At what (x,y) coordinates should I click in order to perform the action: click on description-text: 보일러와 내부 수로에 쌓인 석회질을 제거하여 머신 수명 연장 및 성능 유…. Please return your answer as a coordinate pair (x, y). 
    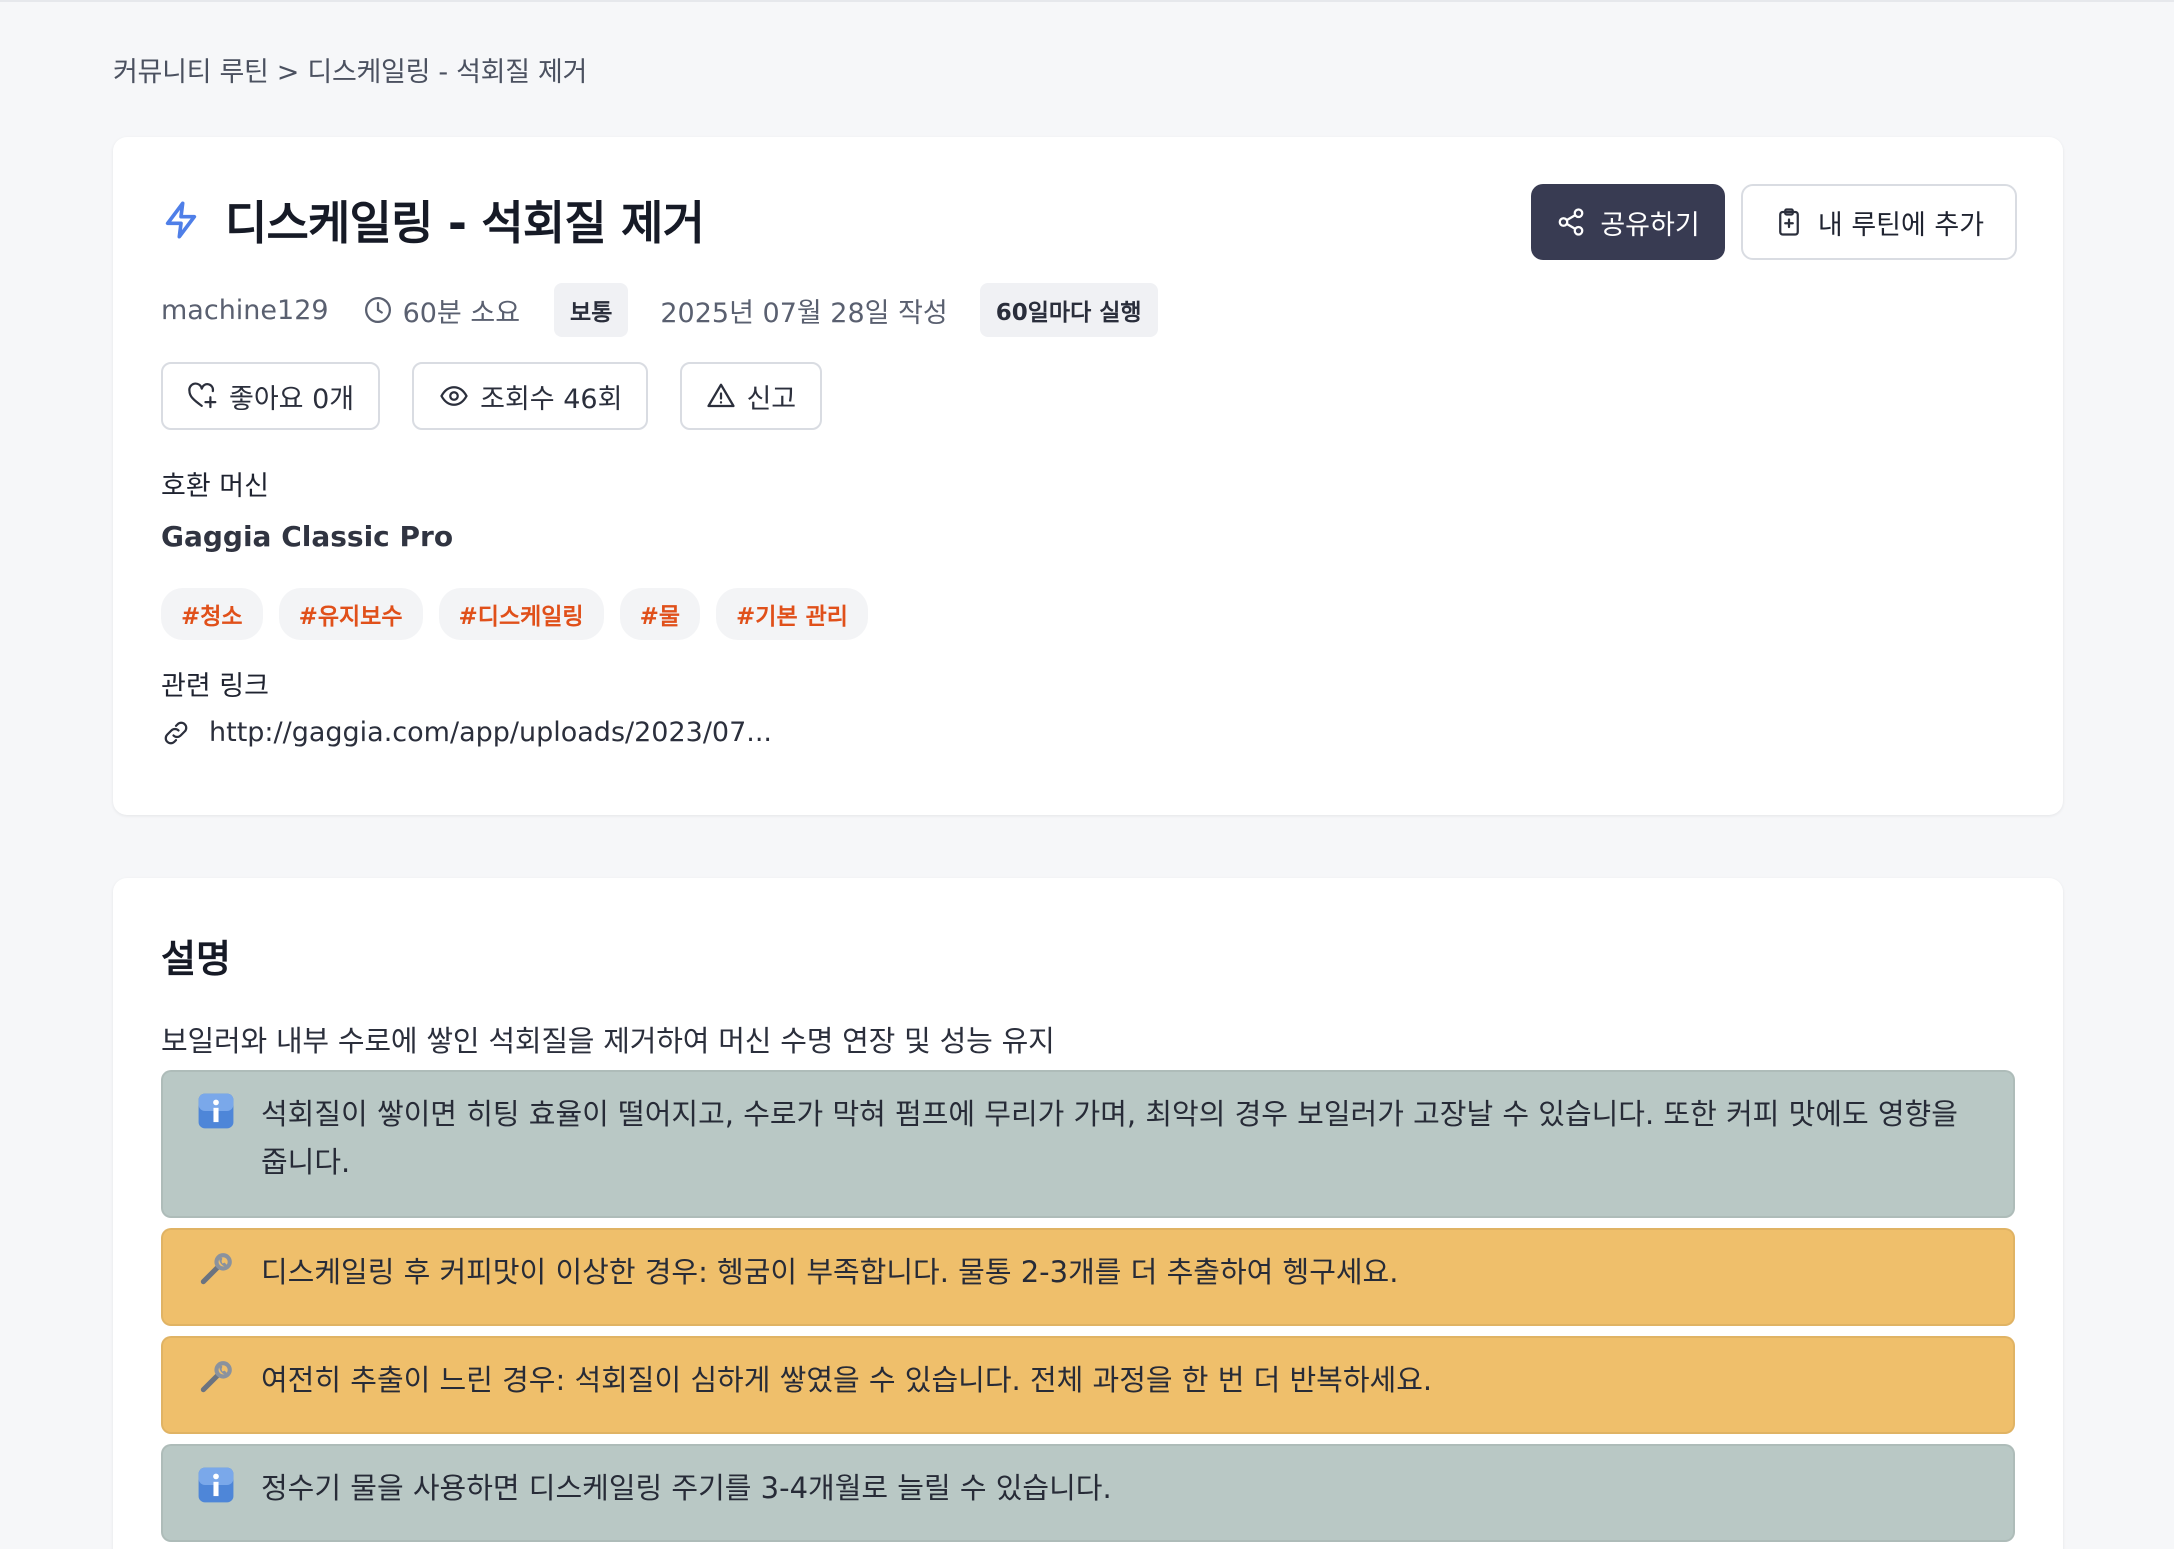
    Looking at the image, I should click on (608, 1041).